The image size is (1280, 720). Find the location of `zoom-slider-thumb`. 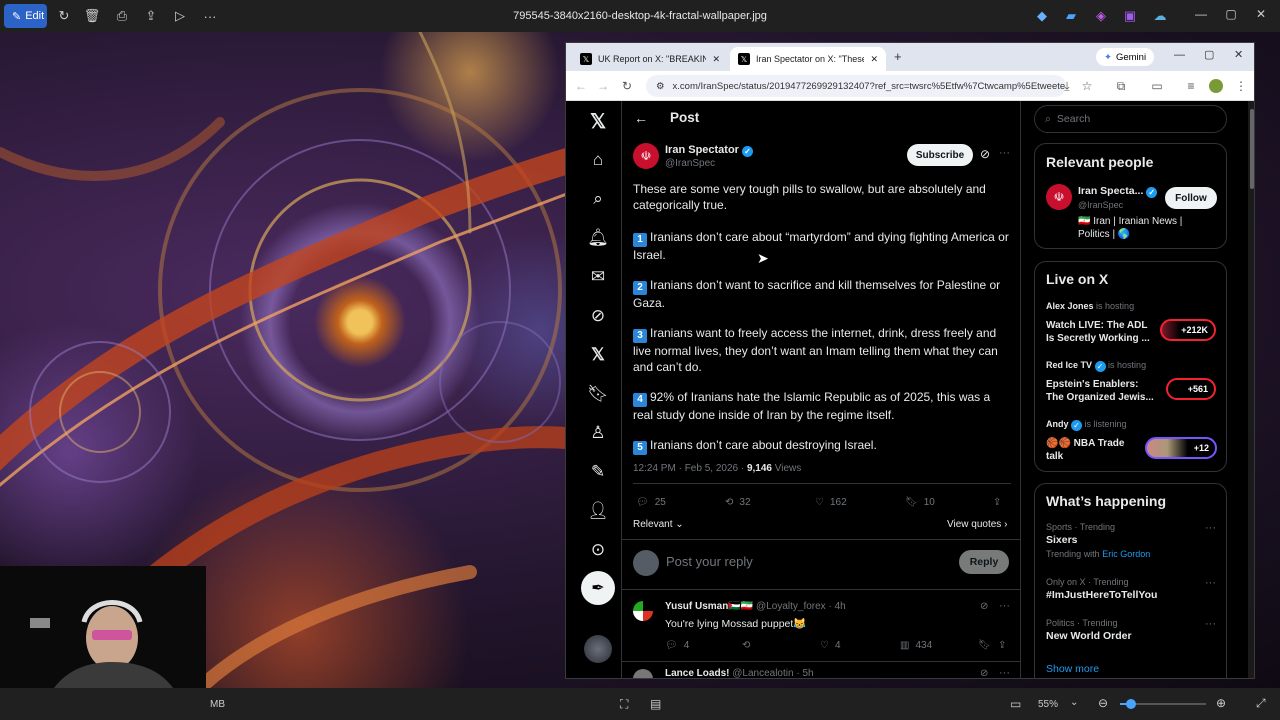

zoom-slider-thumb is located at coordinates (1131, 704).